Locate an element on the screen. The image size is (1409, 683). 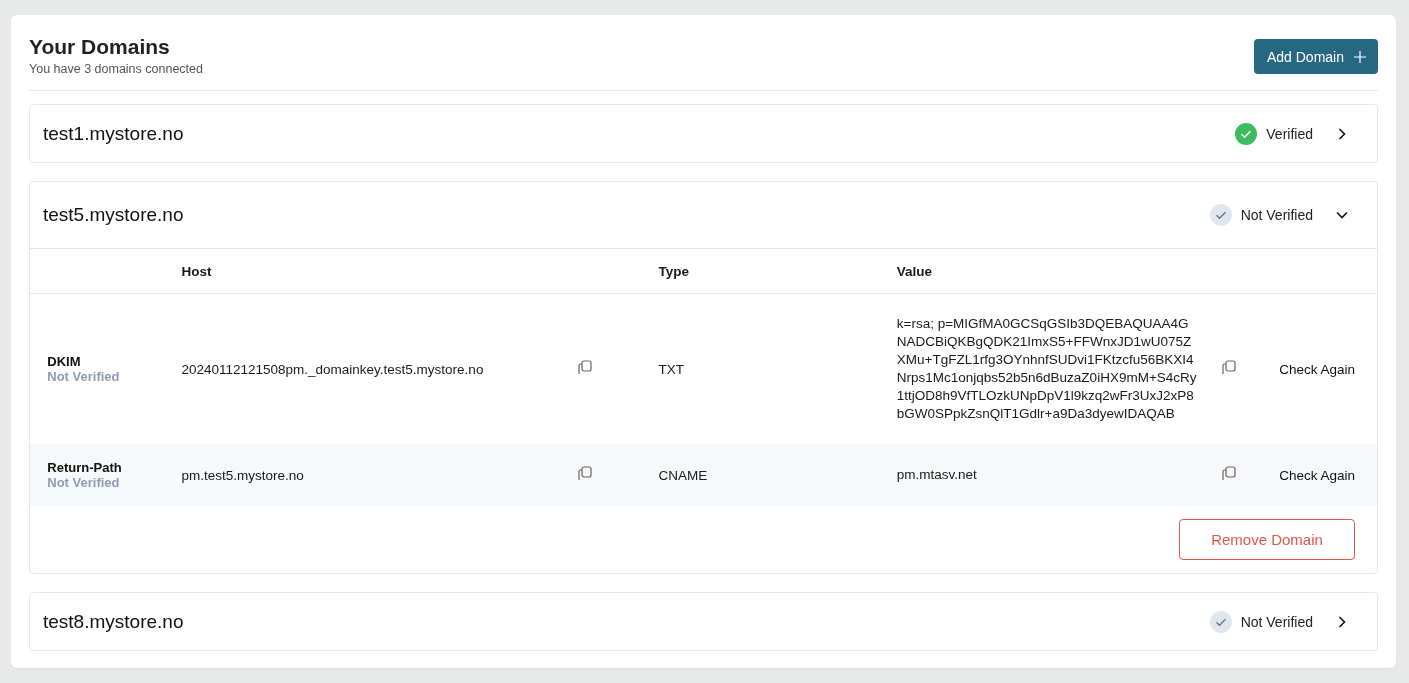
page-title: Your Domains is located at coordinates (100, 47).